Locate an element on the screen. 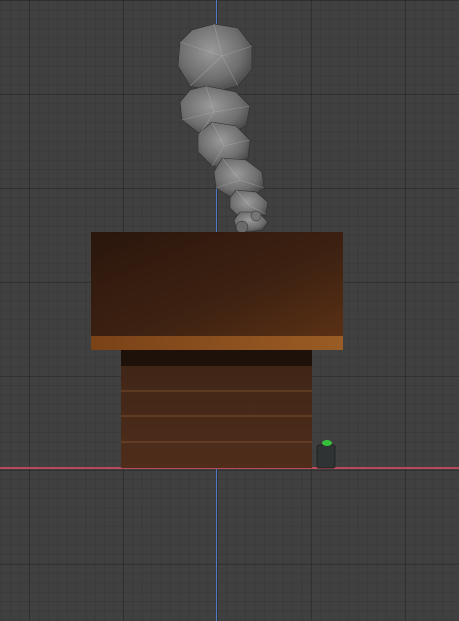  marker-body is located at coordinates (326, 456).